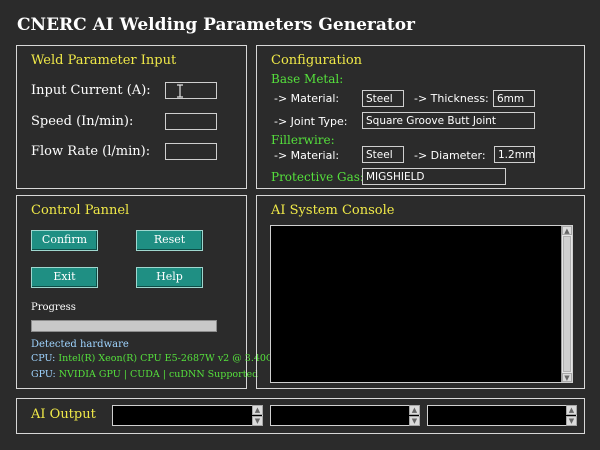 This screenshot has width=600, height=450. I want to click on flow-rate-field, so click(191, 151).